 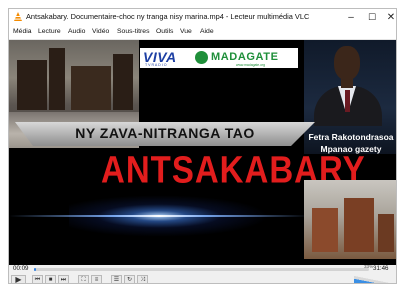 What do you see at coordinates (133, 31) in the screenshot?
I see `menu-subtitles: Sous-titres` at bounding box center [133, 31].